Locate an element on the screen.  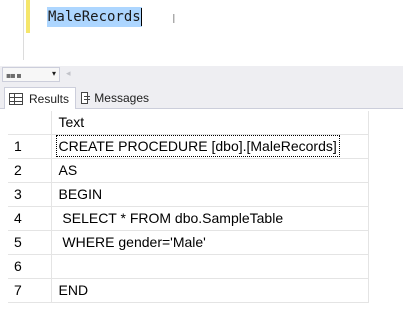
results-tab-bar: Results Messages is located at coordinates (201, 96).